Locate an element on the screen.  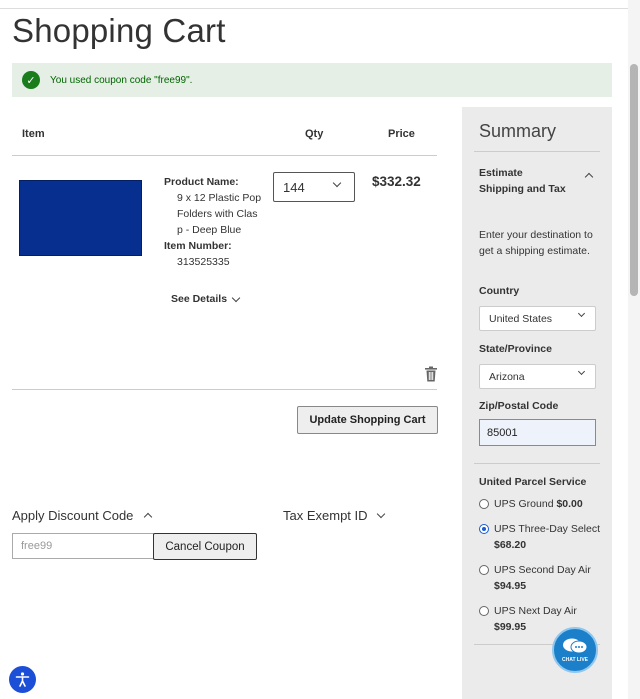
update-cart-button: Update Shopping Cart is located at coordinates (367, 420).